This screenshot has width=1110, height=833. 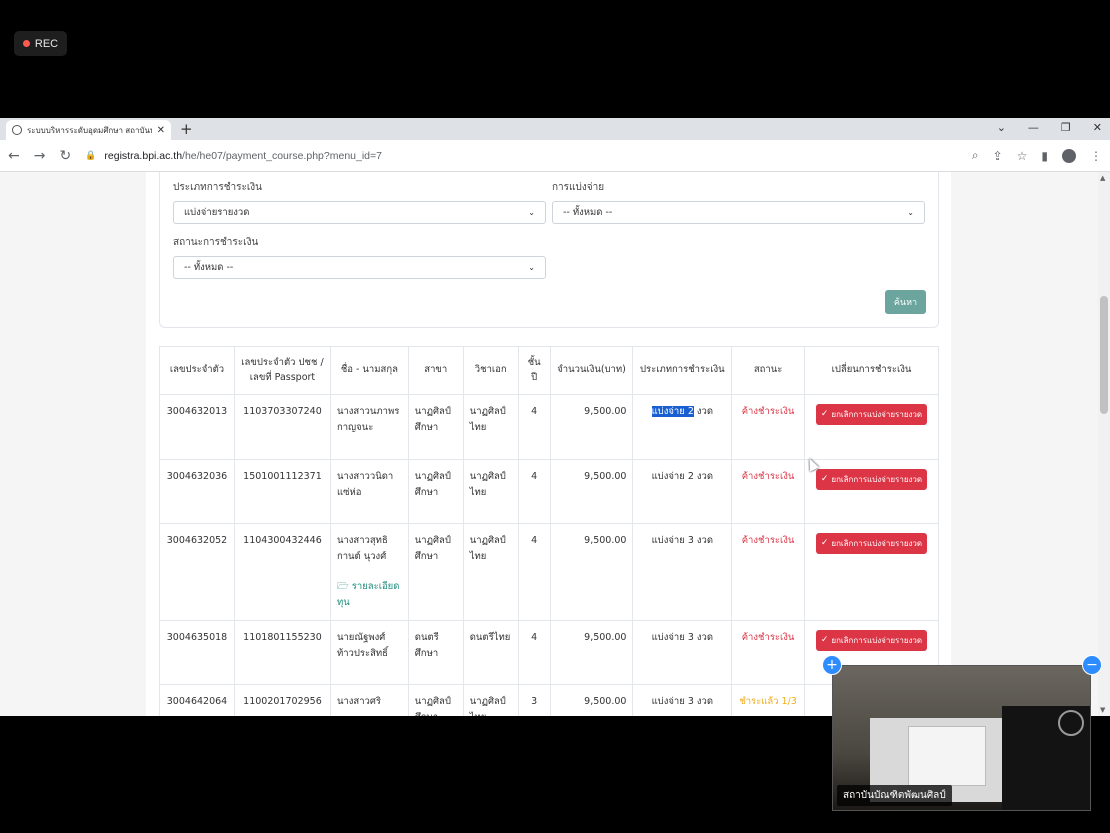 What do you see at coordinates (871, 370) in the screenshot?
I see `col-header: เปลี่ยนการชำระเงิน` at bounding box center [871, 370].